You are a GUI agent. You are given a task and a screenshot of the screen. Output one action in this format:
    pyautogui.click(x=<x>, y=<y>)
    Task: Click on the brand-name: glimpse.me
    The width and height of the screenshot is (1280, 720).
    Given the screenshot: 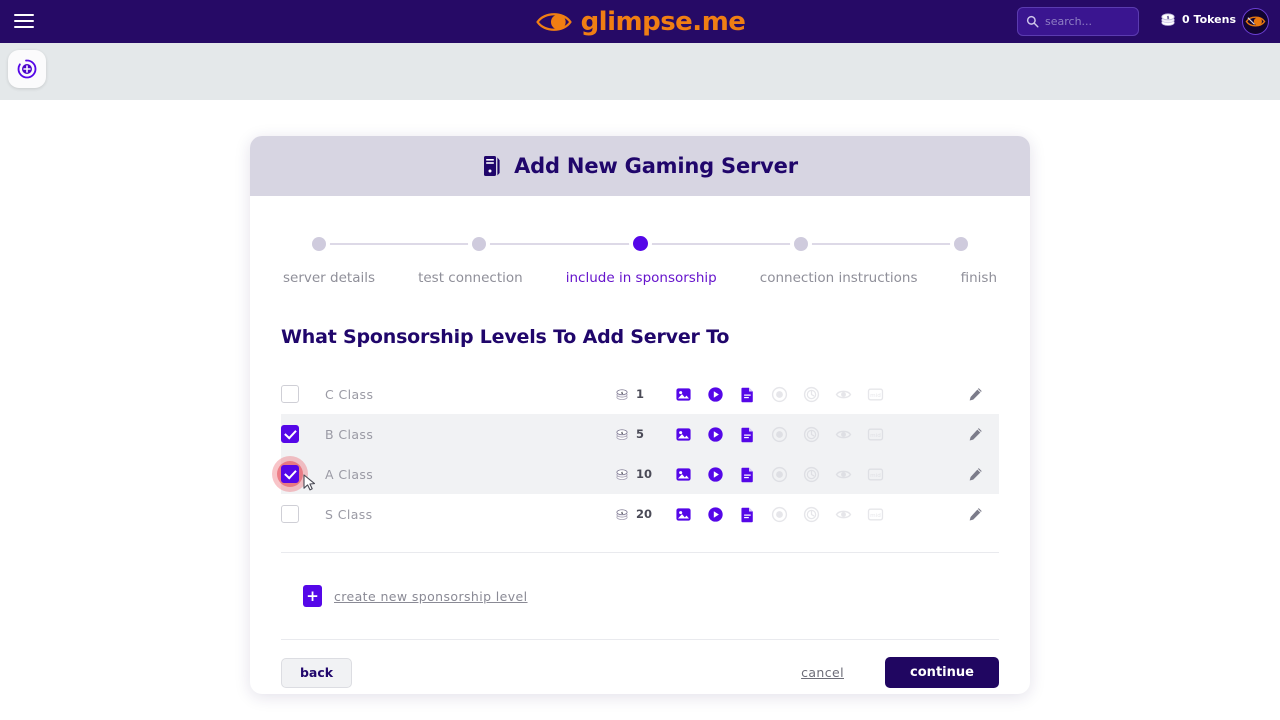 What is the action you would take?
    pyautogui.click(x=663, y=21)
    